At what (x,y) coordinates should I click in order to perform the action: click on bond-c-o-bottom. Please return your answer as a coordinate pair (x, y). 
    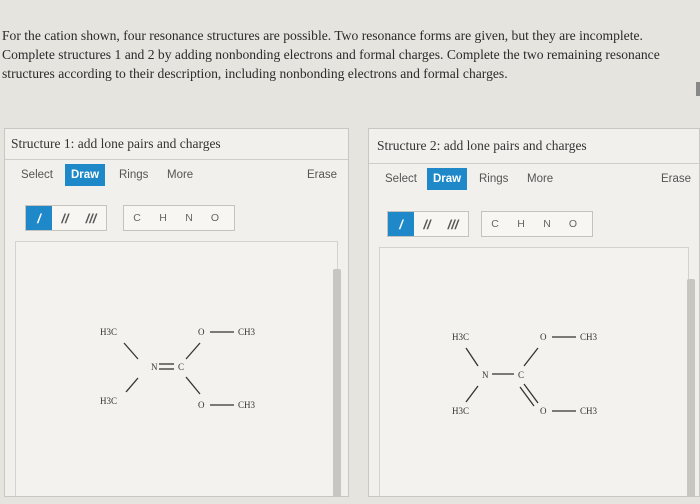
    Looking at the image, I should click on (193, 385).